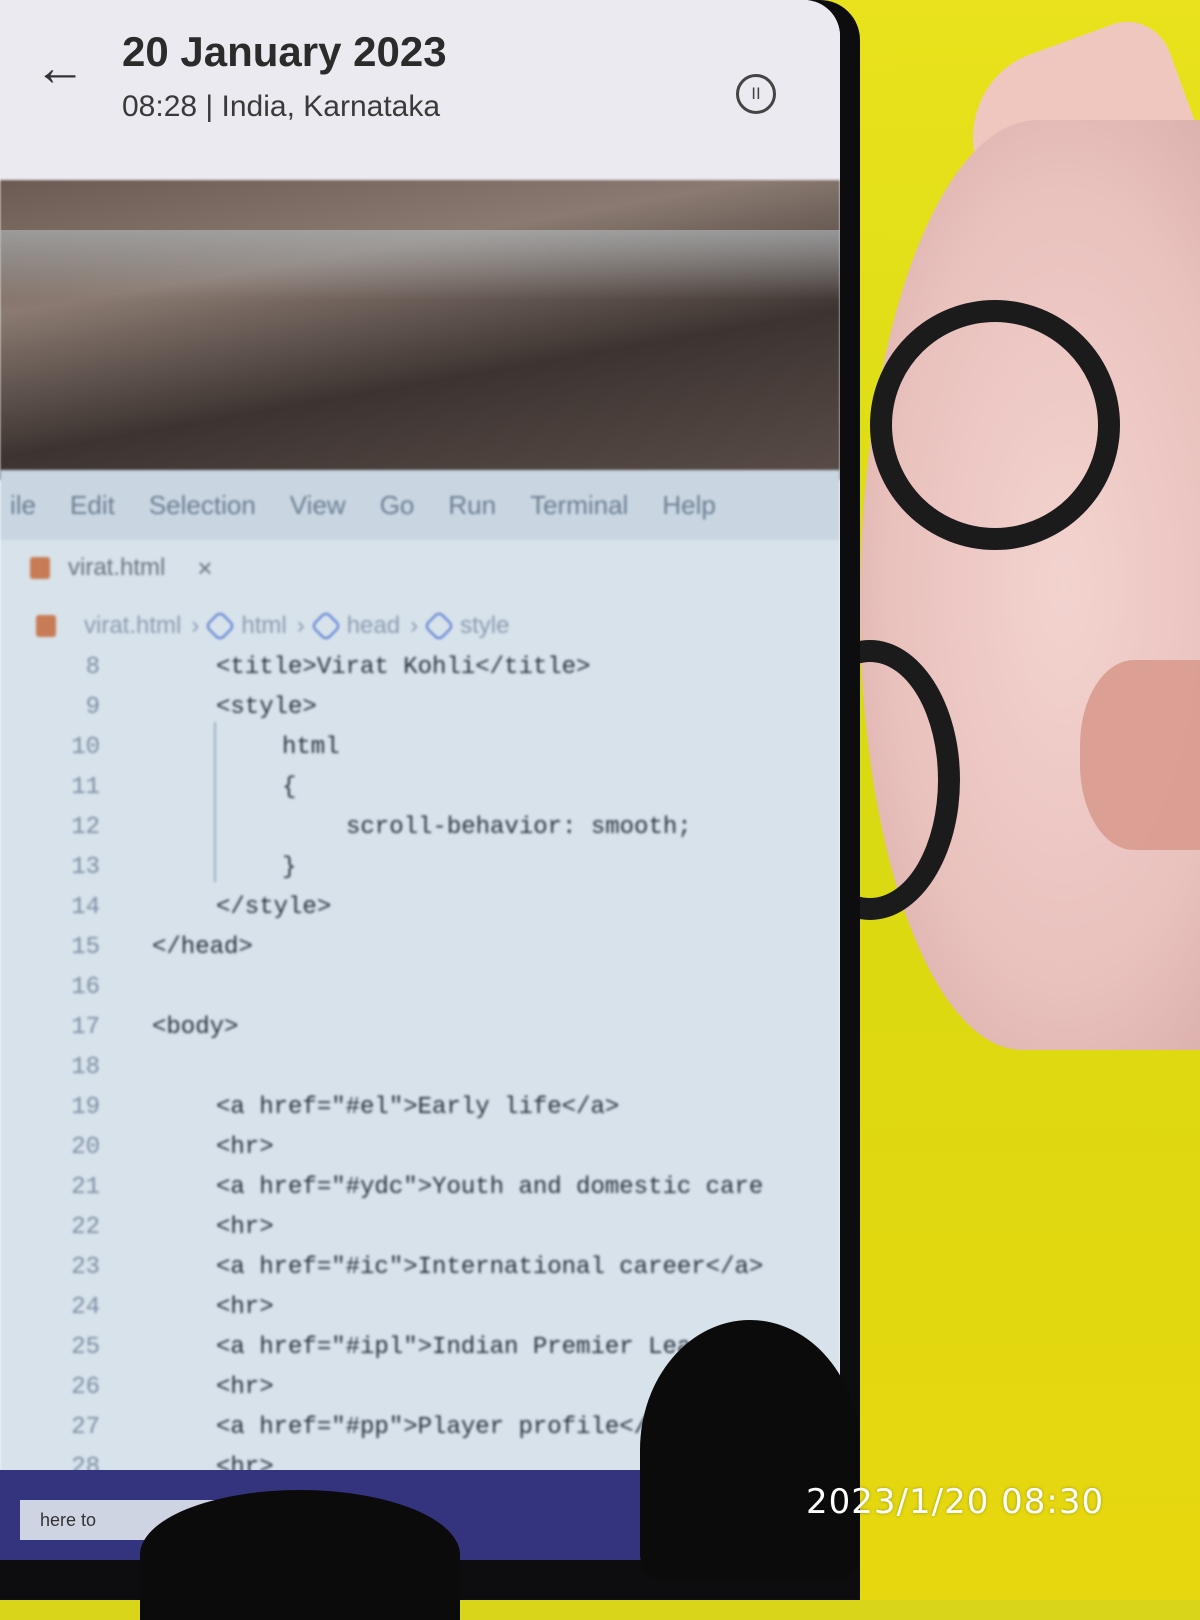 The width and height of the screenshot is (1200, 1620). I want to click on code-line: 15 </head>, so click(420, 948).